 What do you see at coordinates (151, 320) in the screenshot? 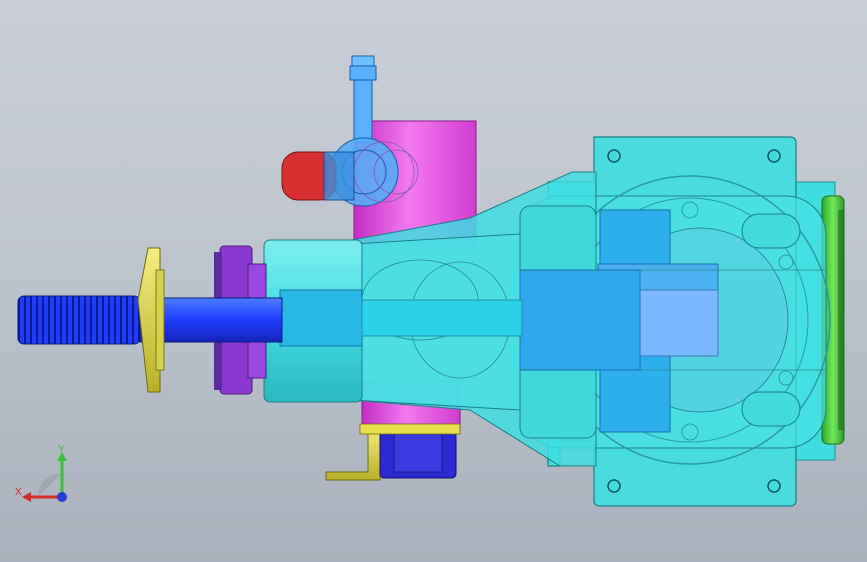
I see `yellow-flange-disc` at bounding box center [151, 320].